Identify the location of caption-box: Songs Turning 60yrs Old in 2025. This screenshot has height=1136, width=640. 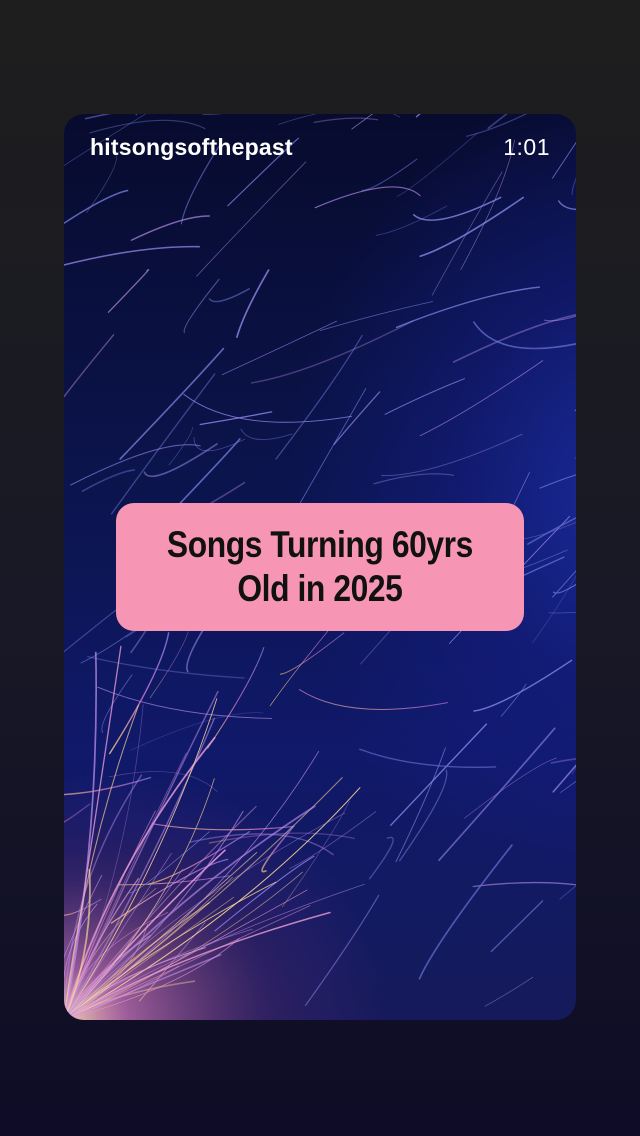
(320, 567).